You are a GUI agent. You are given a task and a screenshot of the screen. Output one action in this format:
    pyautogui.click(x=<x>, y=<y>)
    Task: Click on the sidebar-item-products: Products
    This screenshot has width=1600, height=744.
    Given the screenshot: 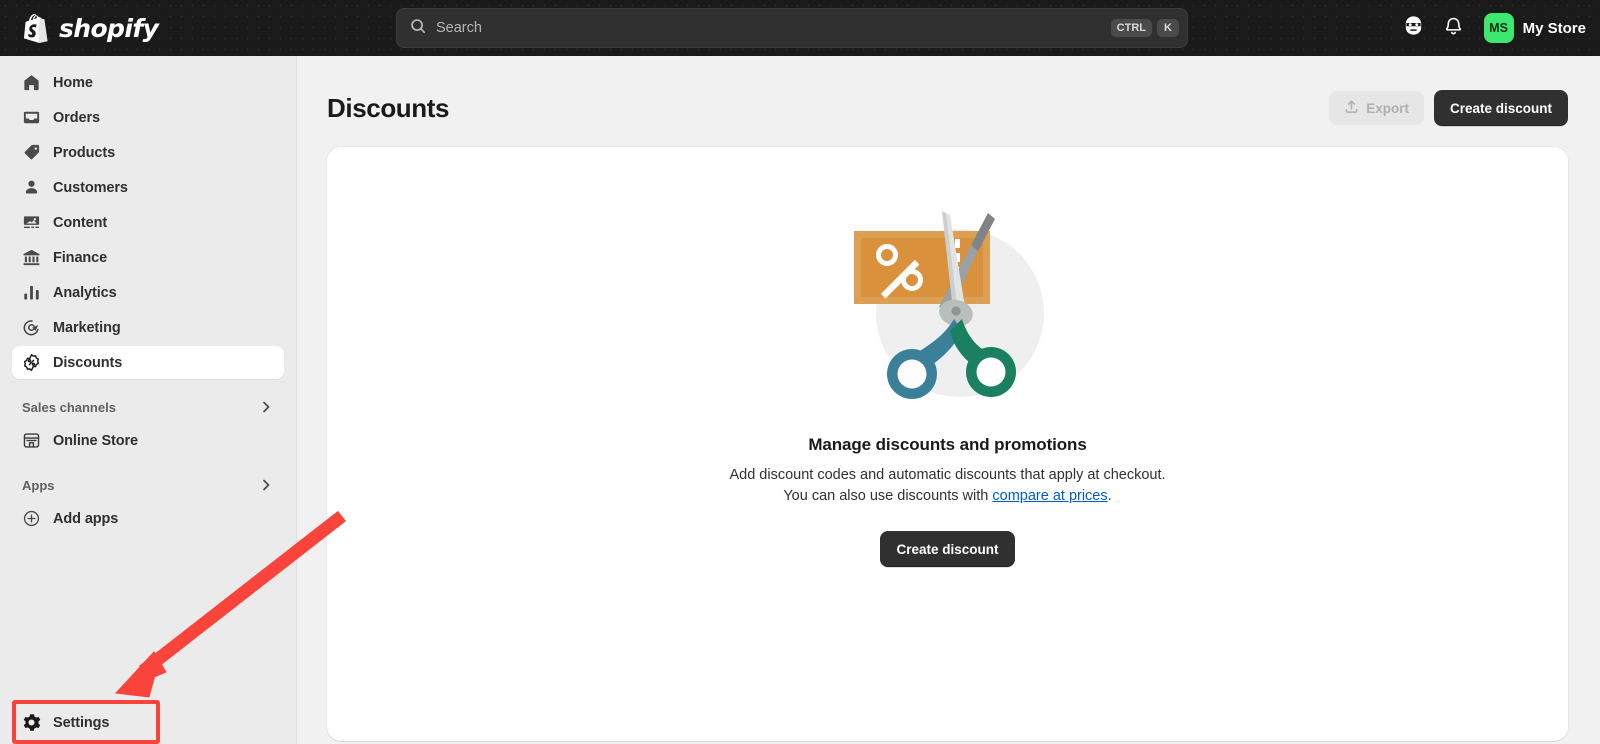 What is the action you would take?
    pyautogui.click(x=148, y=152)
    